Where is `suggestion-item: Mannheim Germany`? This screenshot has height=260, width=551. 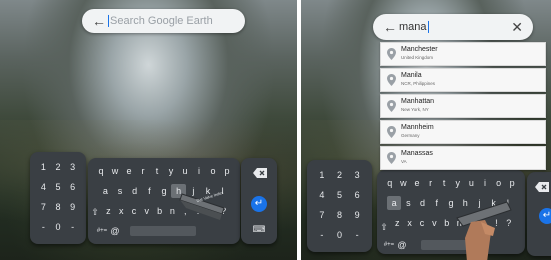 suggestion-item: Mannheim Germany is located at coordinates (463, 132).